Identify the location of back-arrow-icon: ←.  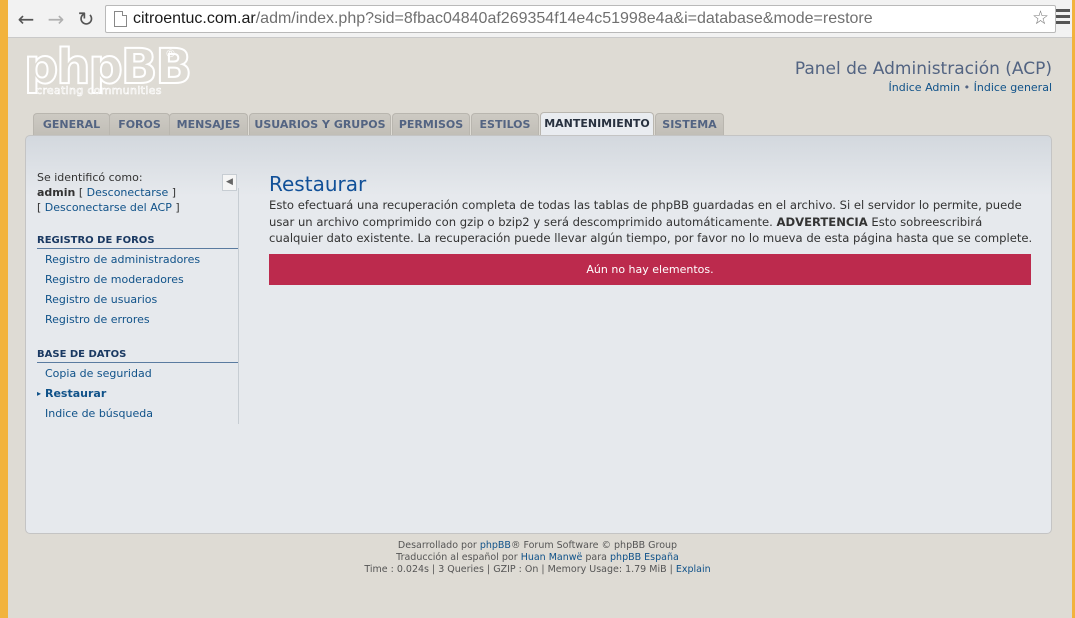
(26, 19).